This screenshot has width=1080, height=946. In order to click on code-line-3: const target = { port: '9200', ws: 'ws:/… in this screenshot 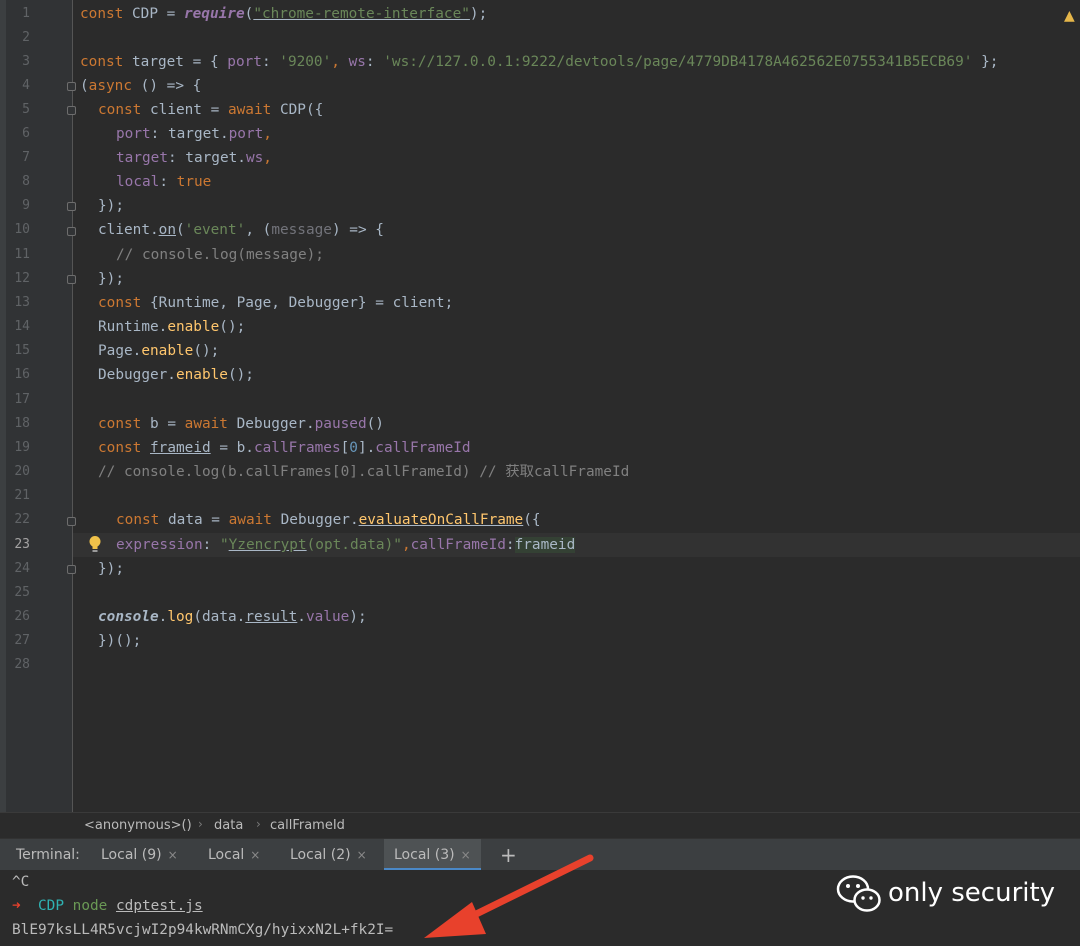, I will do `click(539, 62)`.